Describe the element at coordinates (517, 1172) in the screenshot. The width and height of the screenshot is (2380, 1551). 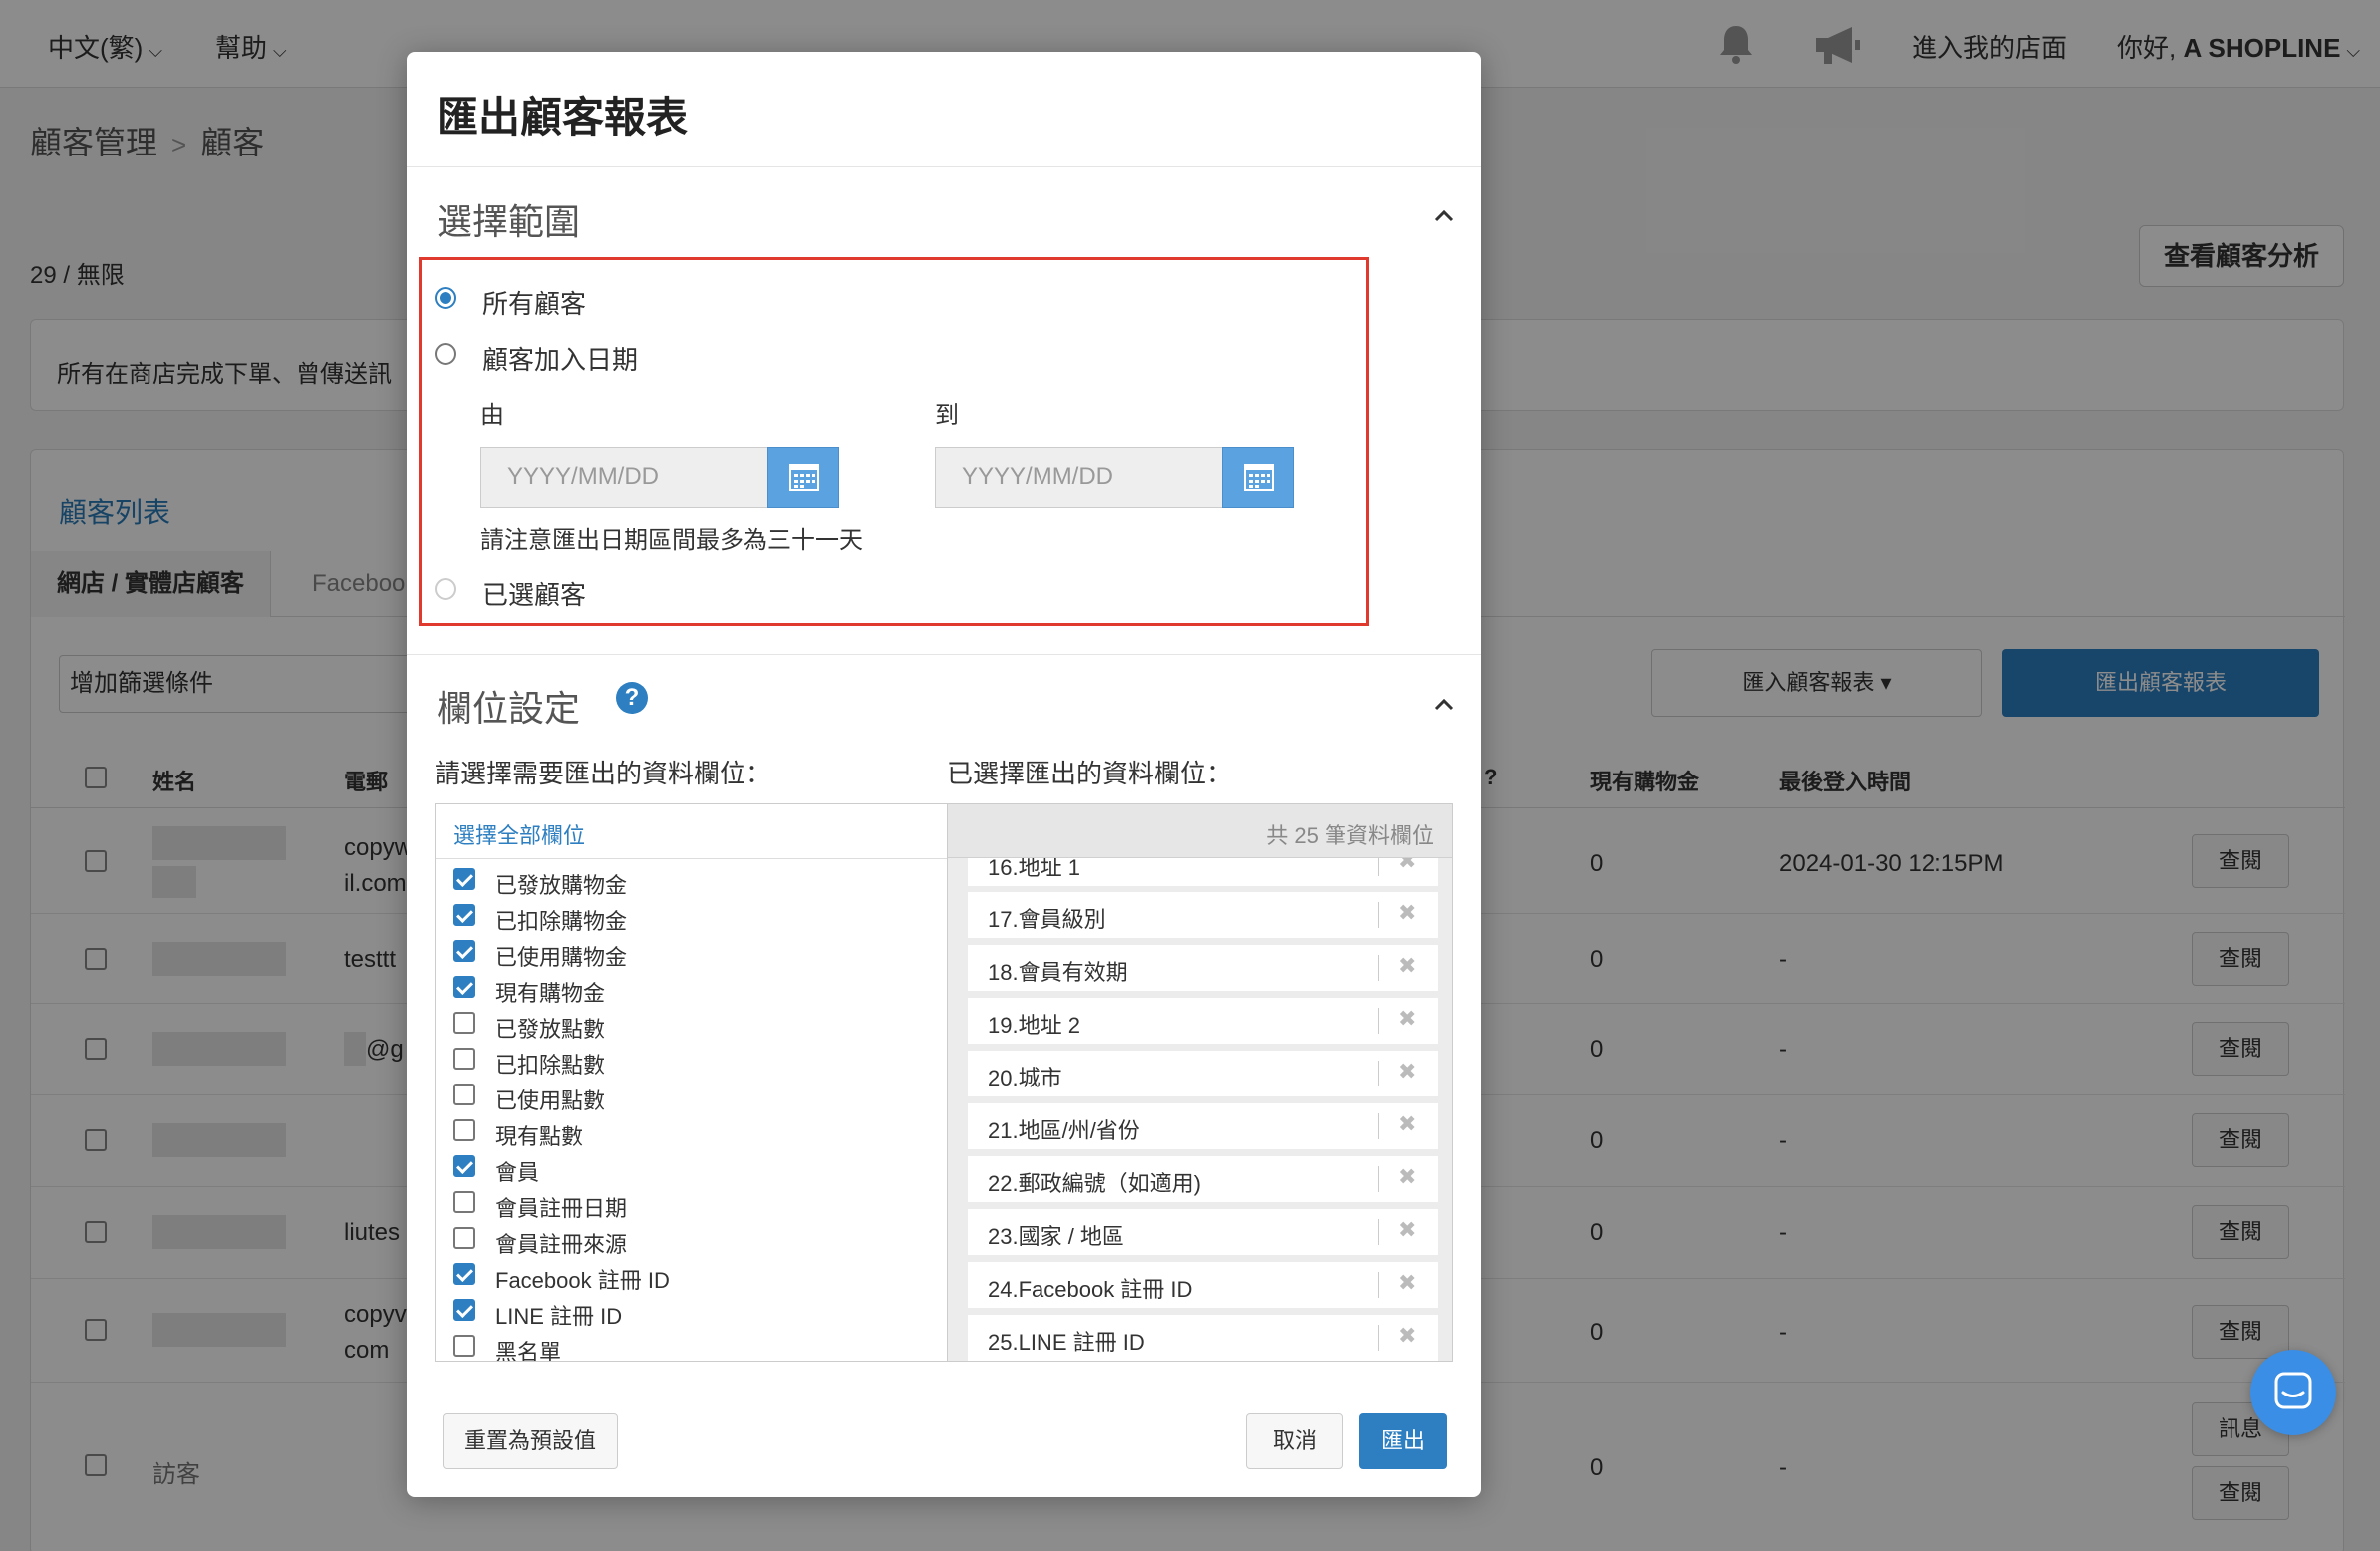
I see `field-label: 會員` at that location.